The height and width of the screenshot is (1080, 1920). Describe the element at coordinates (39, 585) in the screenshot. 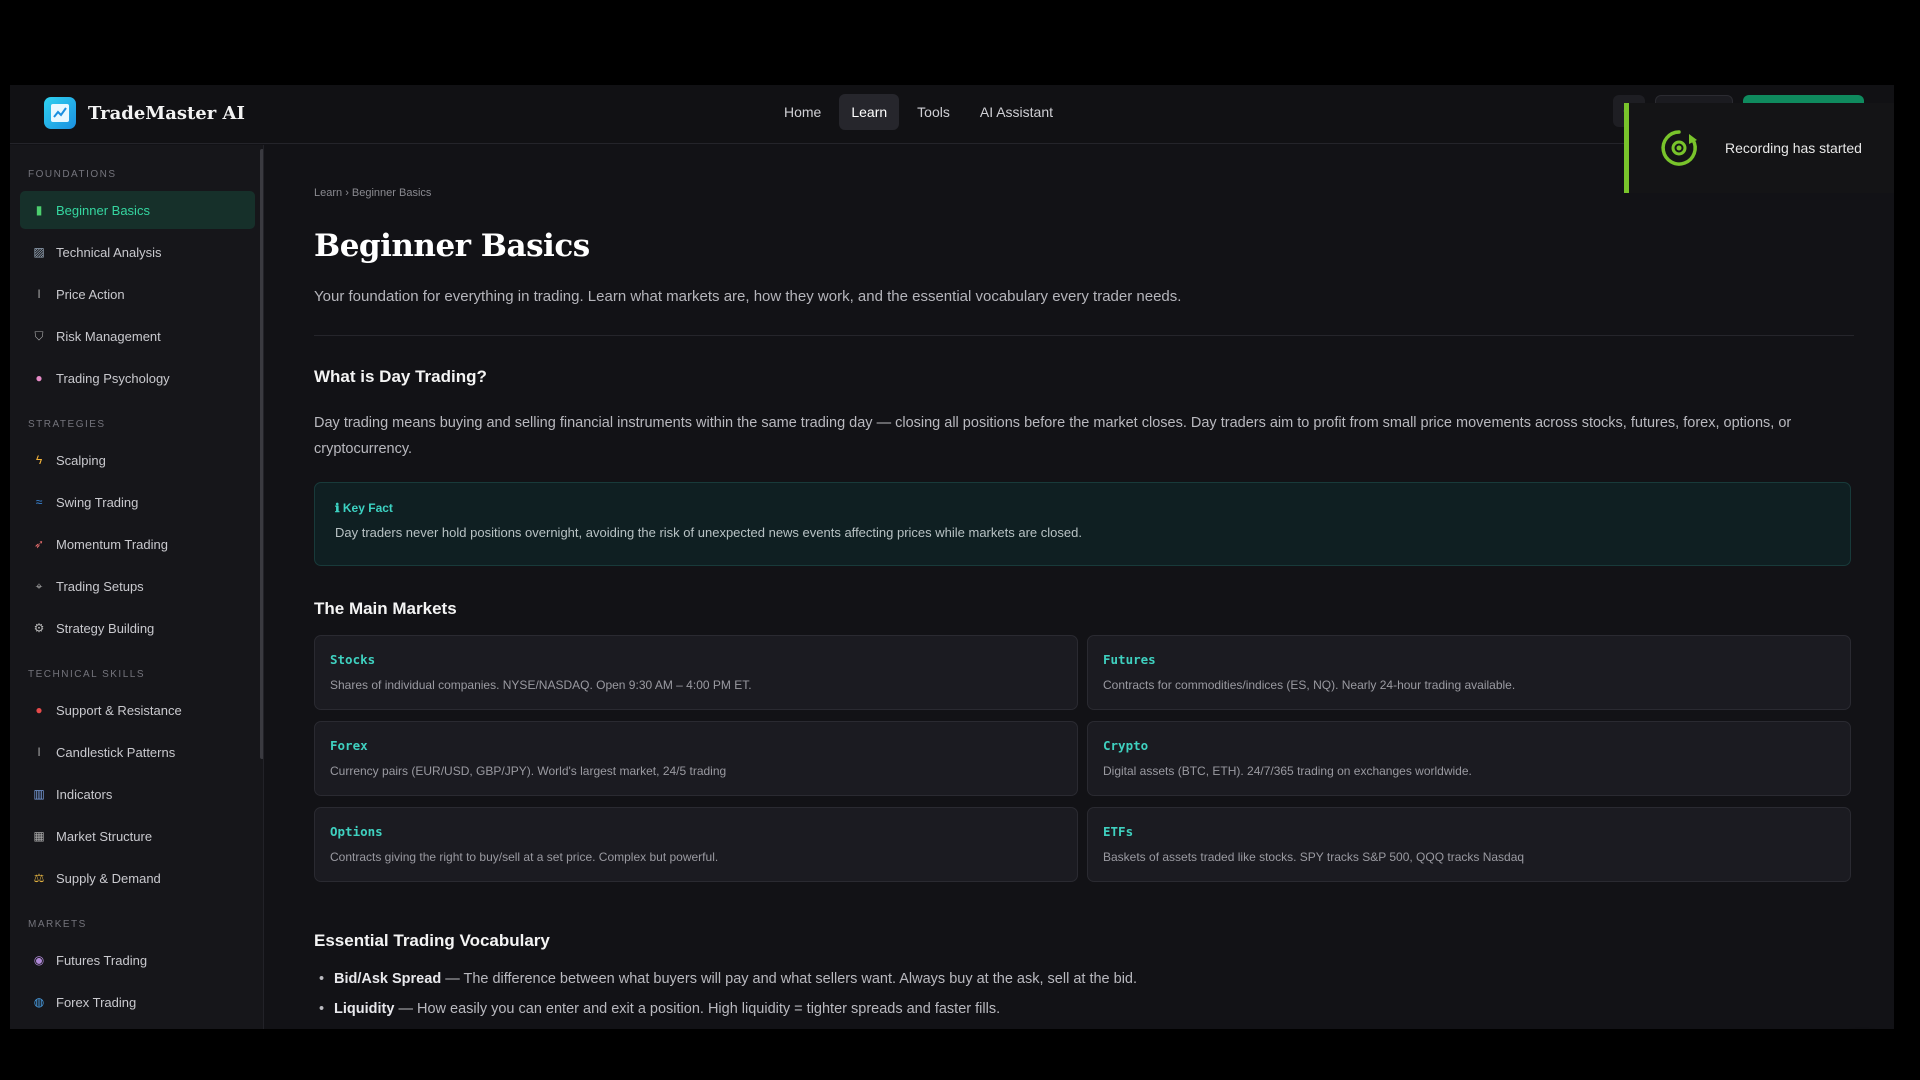

I see `target-icon: ⌖` at that location.